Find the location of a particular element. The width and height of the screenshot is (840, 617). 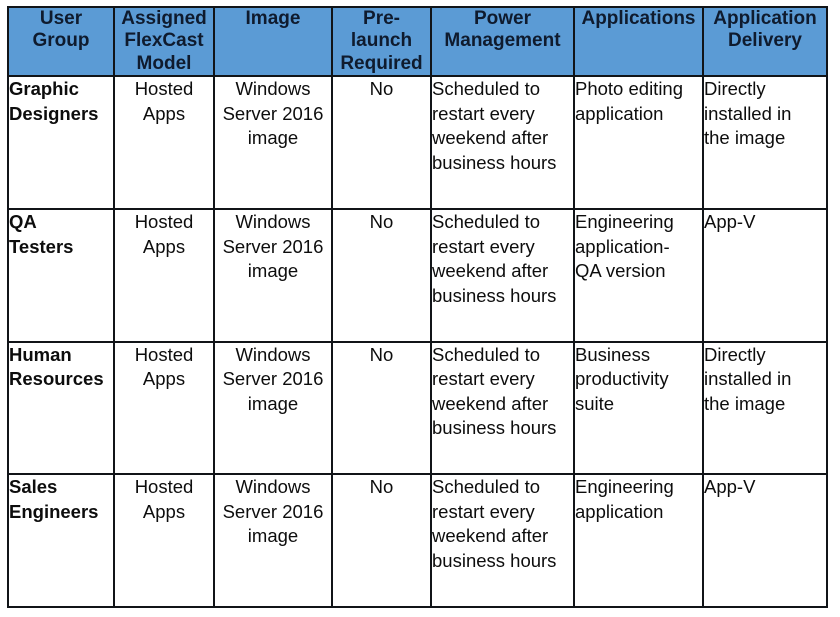

cell-user-group: Human Resources is located at coordinates (61, 408).